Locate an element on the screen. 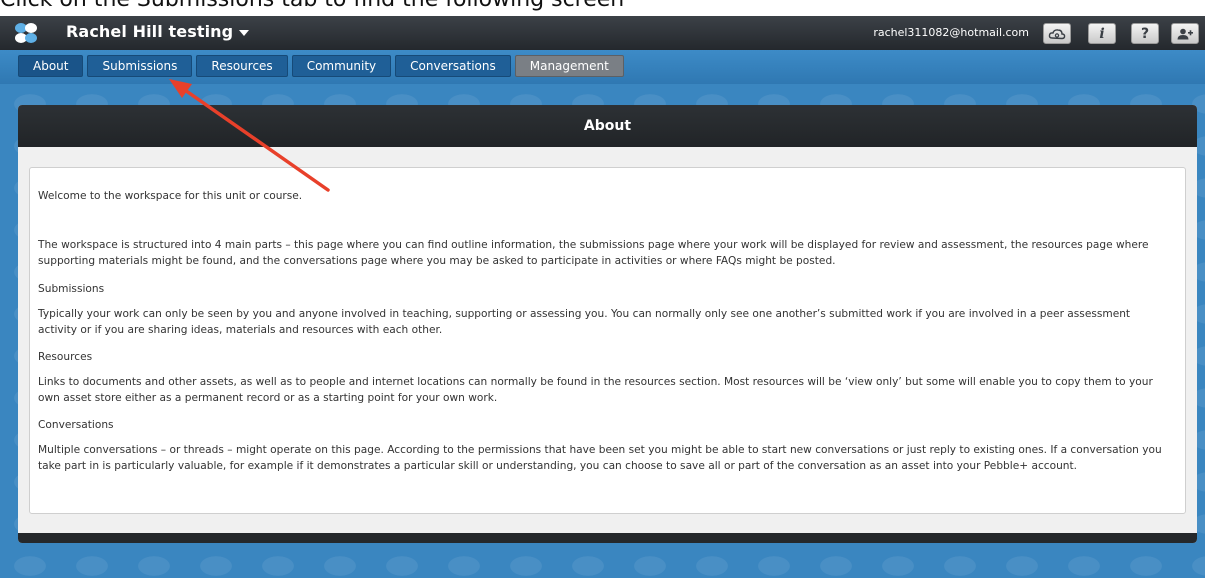  tab-resources: Resources is located at coordinates (242, 66).